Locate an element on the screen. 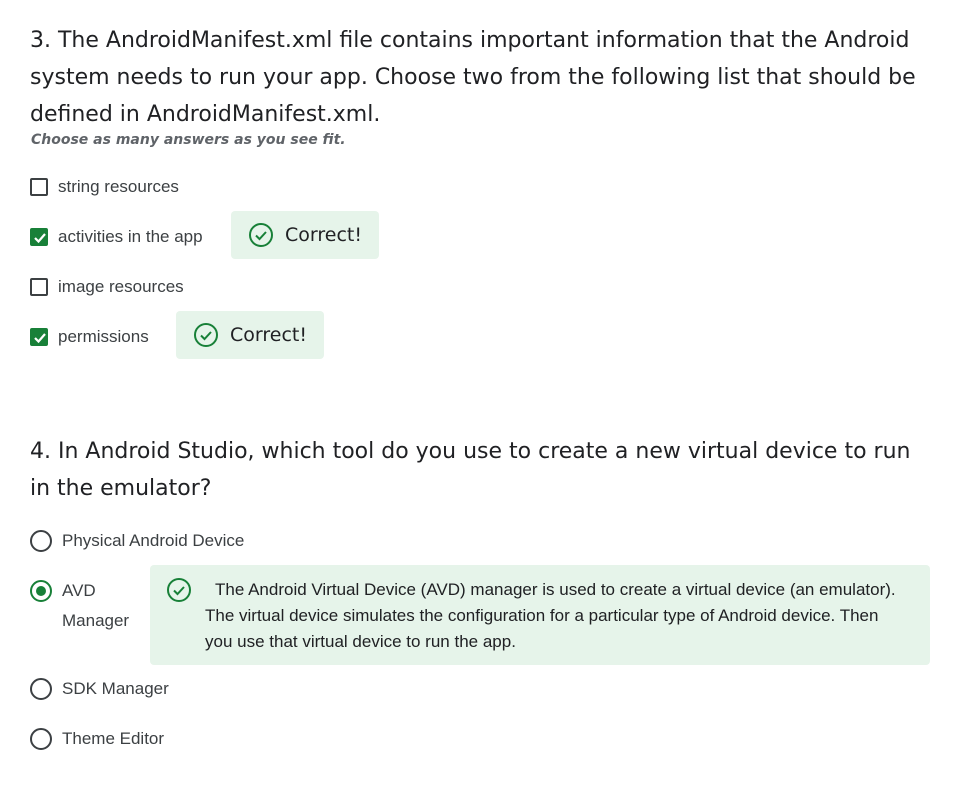  q3-option-permissions: permissions is located at coordinates (89, 337).